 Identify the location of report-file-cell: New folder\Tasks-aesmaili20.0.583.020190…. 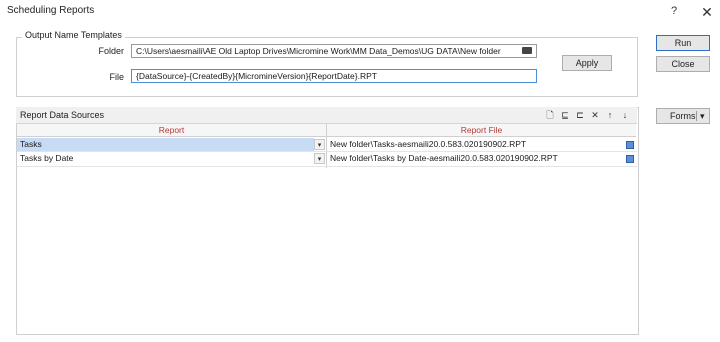
(472, 144).